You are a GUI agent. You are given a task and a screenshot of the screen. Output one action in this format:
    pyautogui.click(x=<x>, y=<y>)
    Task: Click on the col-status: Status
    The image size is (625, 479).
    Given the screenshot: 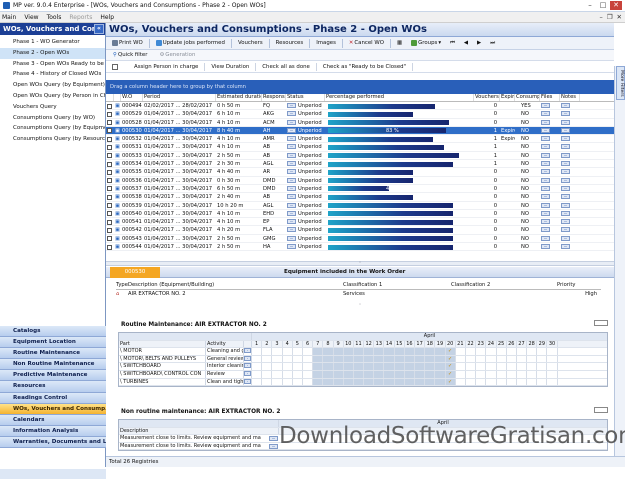 What is the action you would take?
    pyautogui.click(x=305, y=97)
    